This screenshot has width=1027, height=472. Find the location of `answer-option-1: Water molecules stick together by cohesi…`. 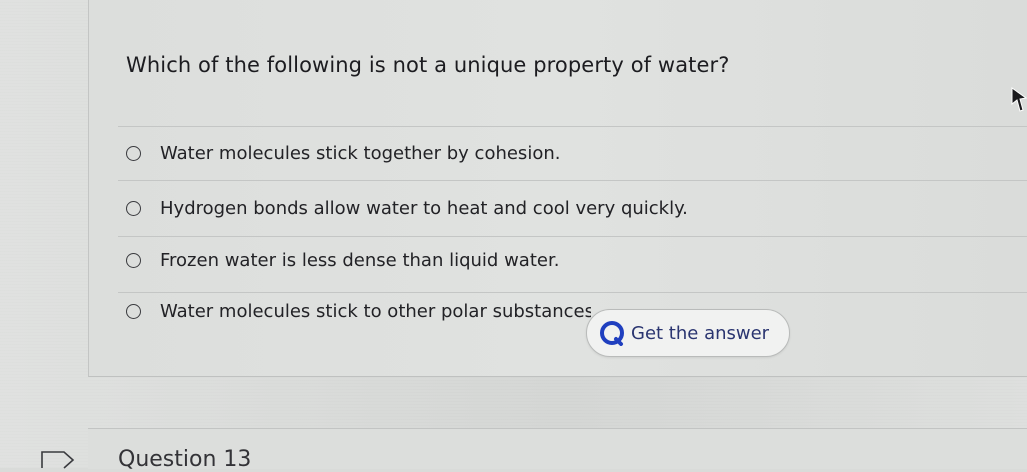

answer-option-1: Water molecules stick together by cohesi… is located at coordinates (343, 153).